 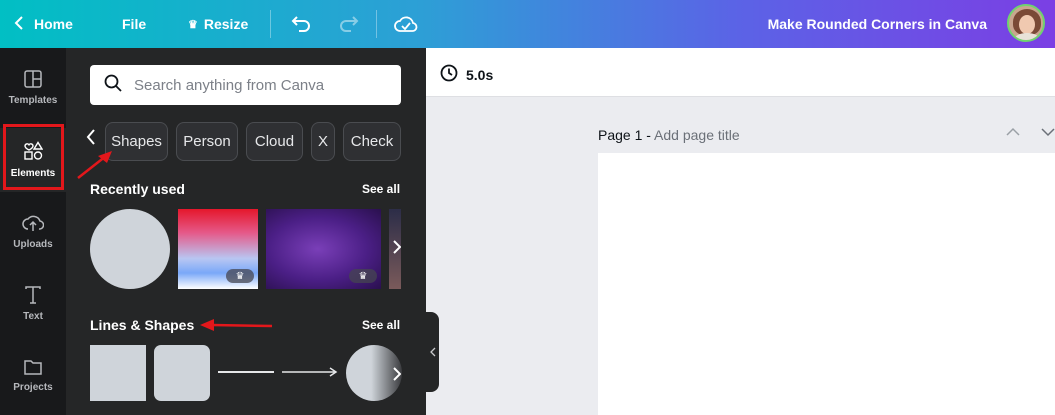 What do you see at coordinates (626, 135) in the screenshot?
I see `page-number: Page 1 -` at bounding box center [626, 135].